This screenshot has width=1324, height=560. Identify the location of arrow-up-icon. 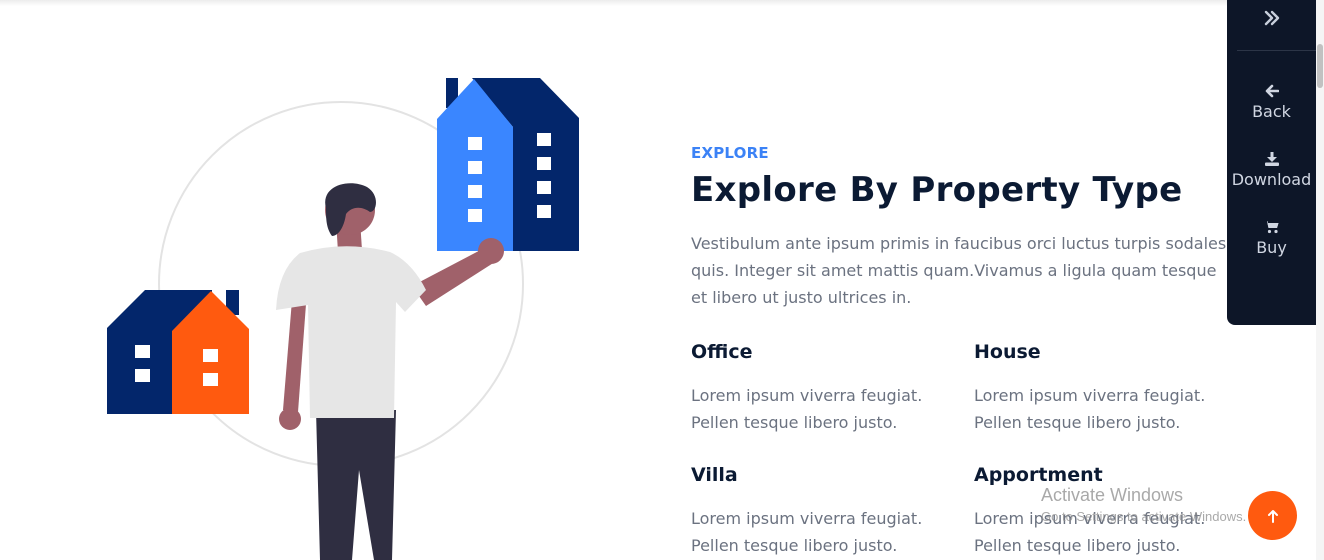
(1272, 516).